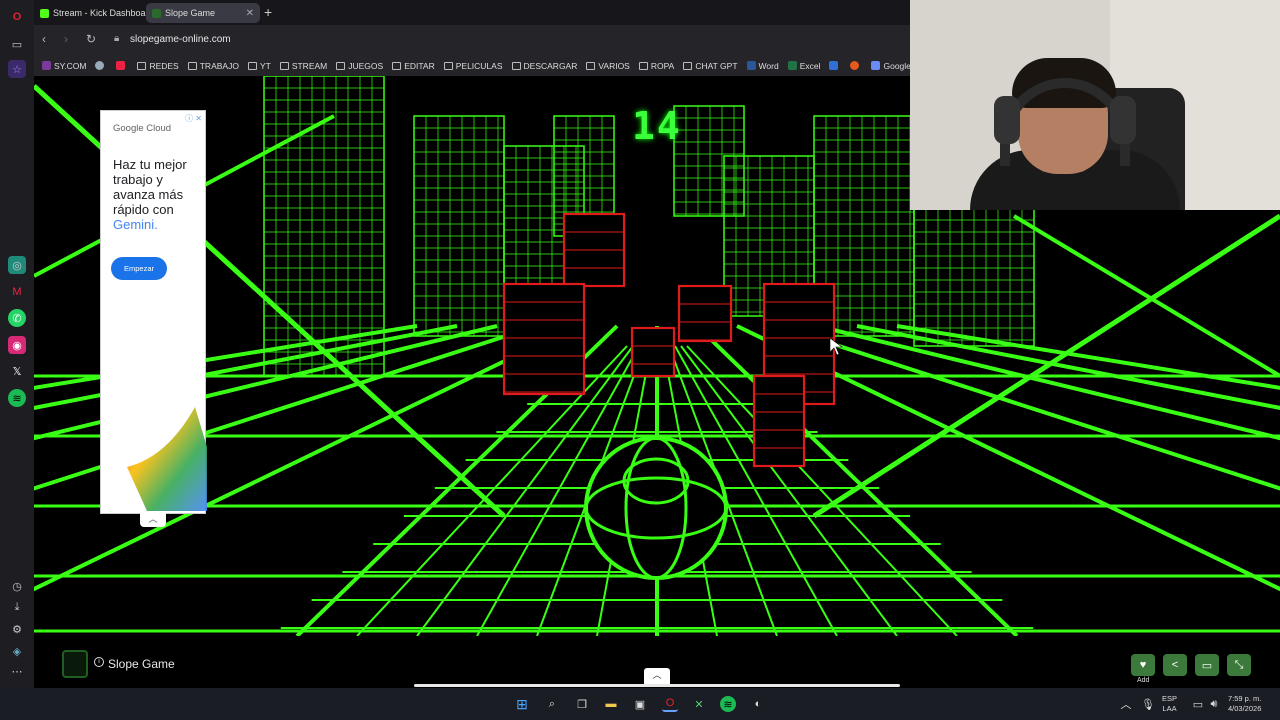 The width and height of the screenshot is (1280, 720). What do you see at coordinates (1198, 704) in the screenshot?
I see `network-icon: ▭` at bounding box center [1198, 704].